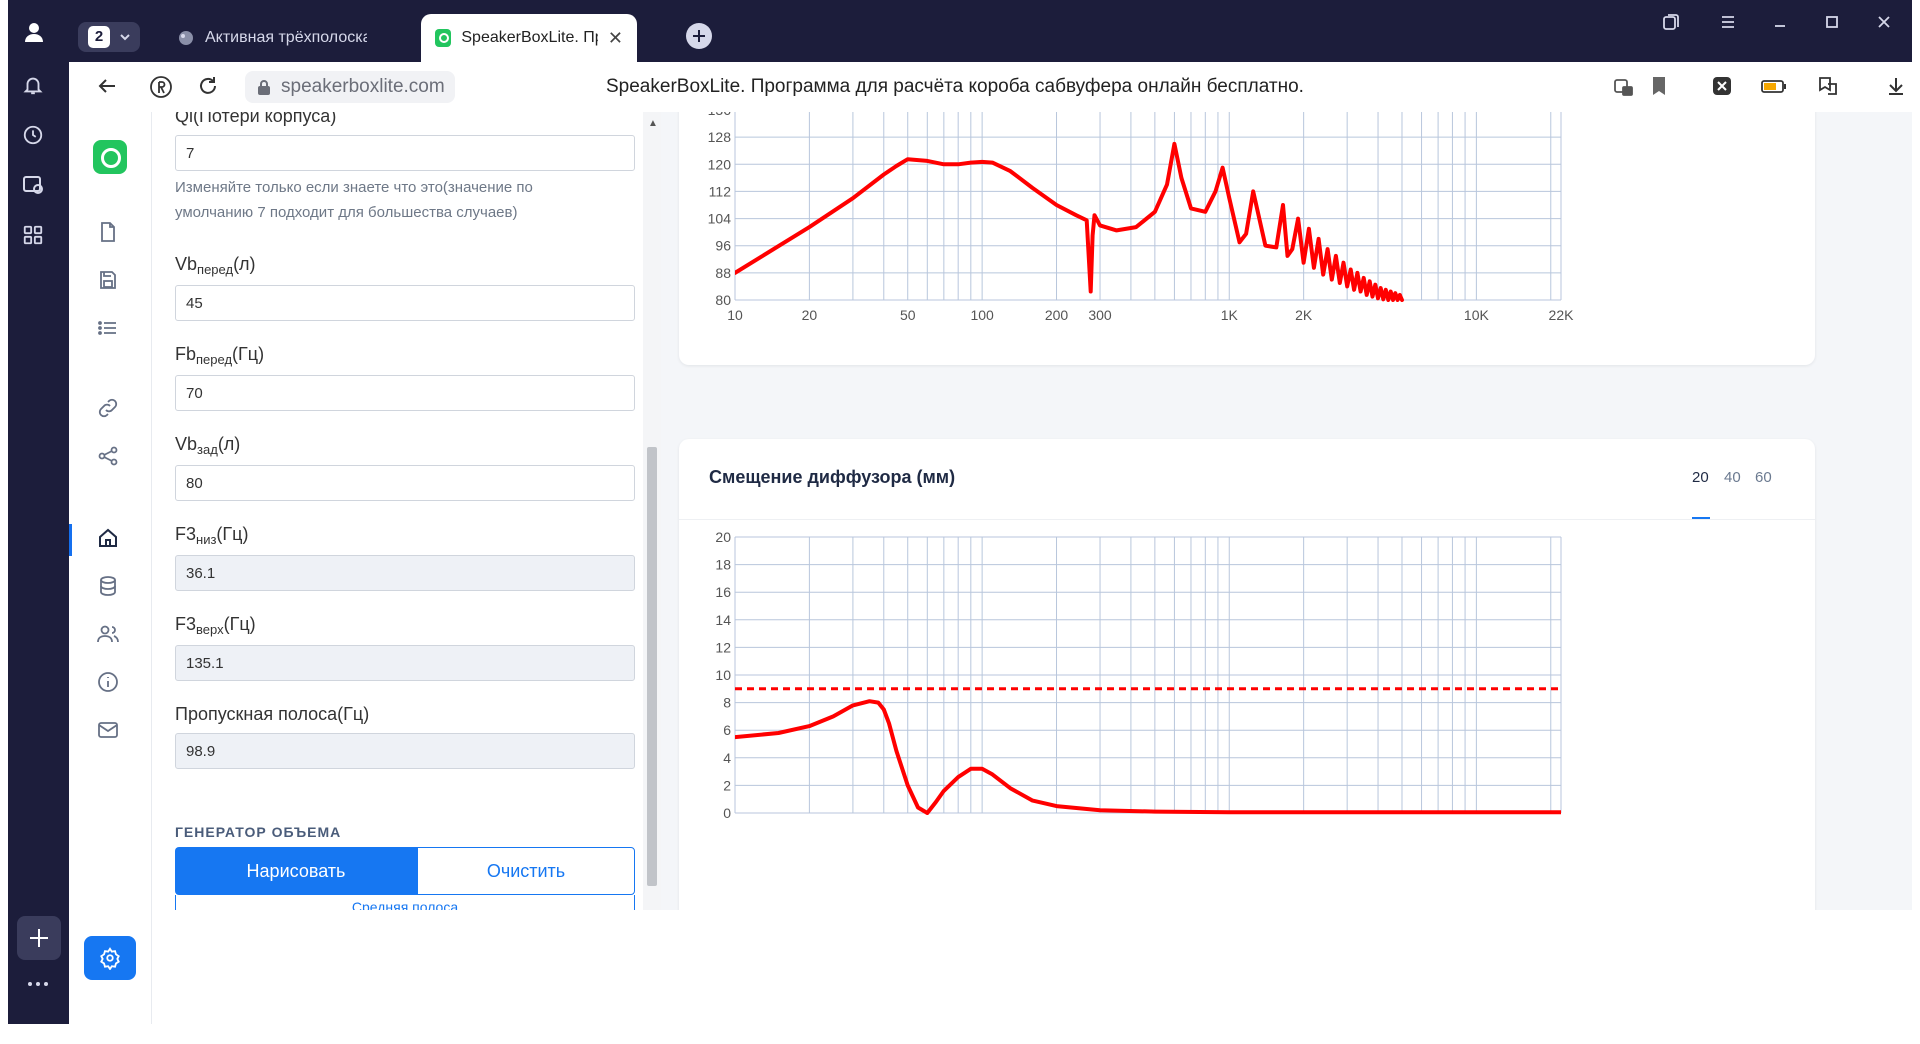  What do you see at coordinates (720, 137) in the screenshot?
I see `y-tick-label: 128` at bounding box center [720, 137].